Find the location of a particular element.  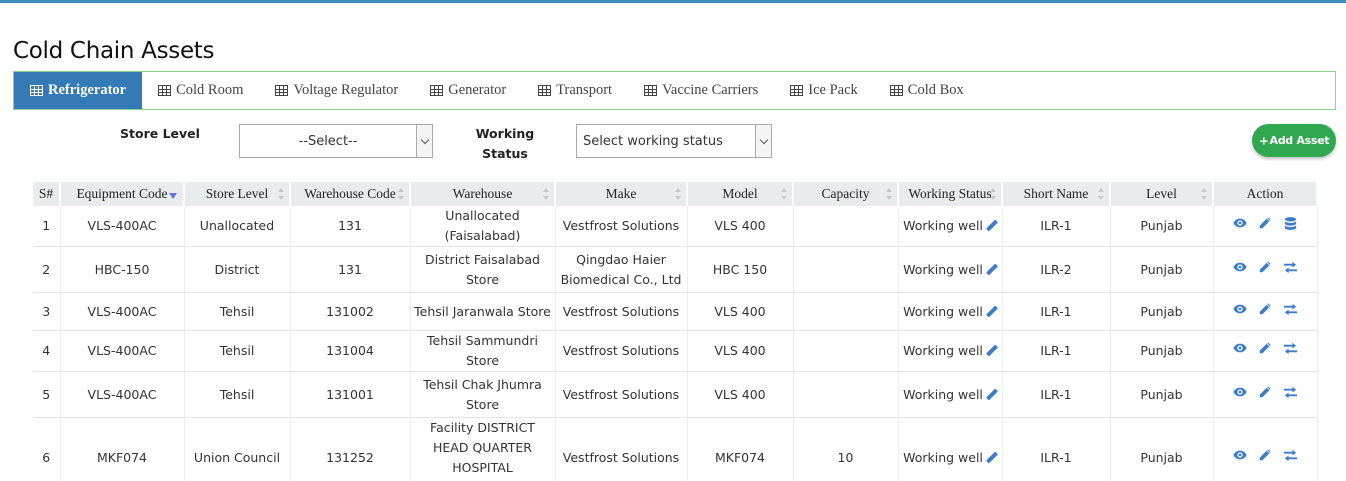

tab-refrigerator: Refrigerator is located at coordinates (78, 90).